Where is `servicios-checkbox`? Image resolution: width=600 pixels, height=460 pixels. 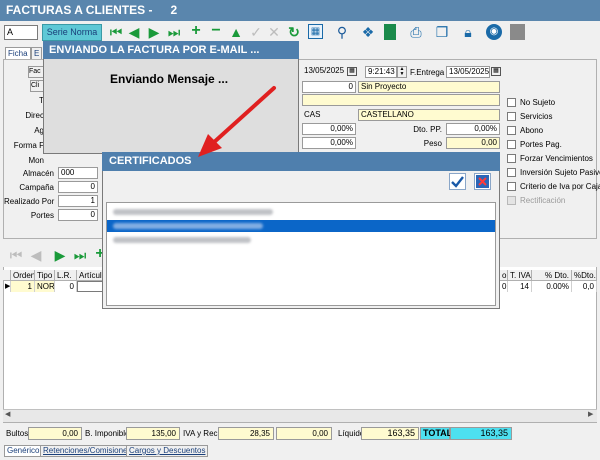 servicios-checkbox is located at coordinates (511, 116).